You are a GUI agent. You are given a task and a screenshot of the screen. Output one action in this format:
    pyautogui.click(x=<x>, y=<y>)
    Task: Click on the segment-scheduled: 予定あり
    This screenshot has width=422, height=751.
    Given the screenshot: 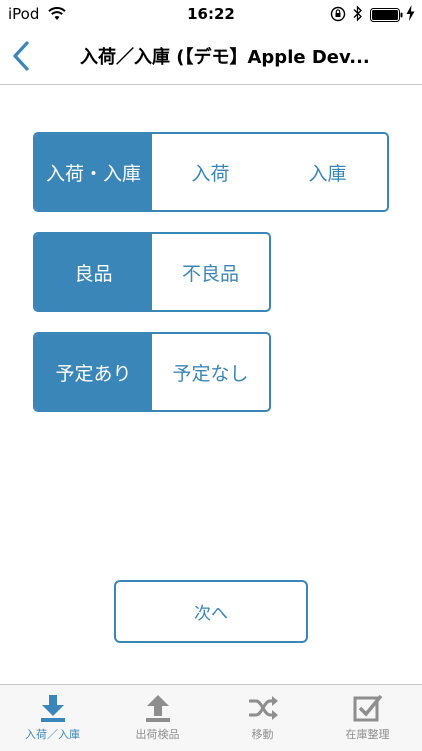 What is the action you would take?
    pyautogui.click(x=93, y=372)
    